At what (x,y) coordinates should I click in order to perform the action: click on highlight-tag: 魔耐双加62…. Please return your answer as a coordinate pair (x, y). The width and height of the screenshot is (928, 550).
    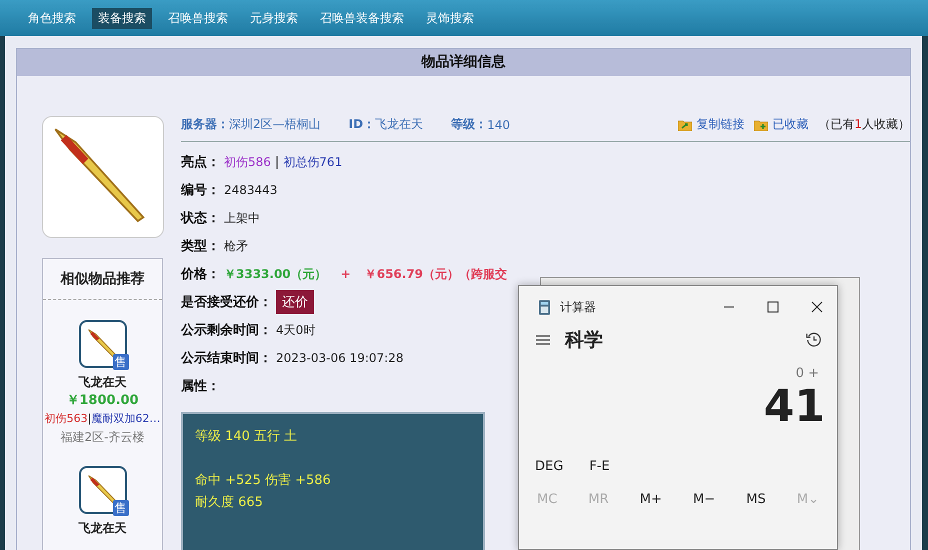
    Looking at the image, I should click on (125, 418).